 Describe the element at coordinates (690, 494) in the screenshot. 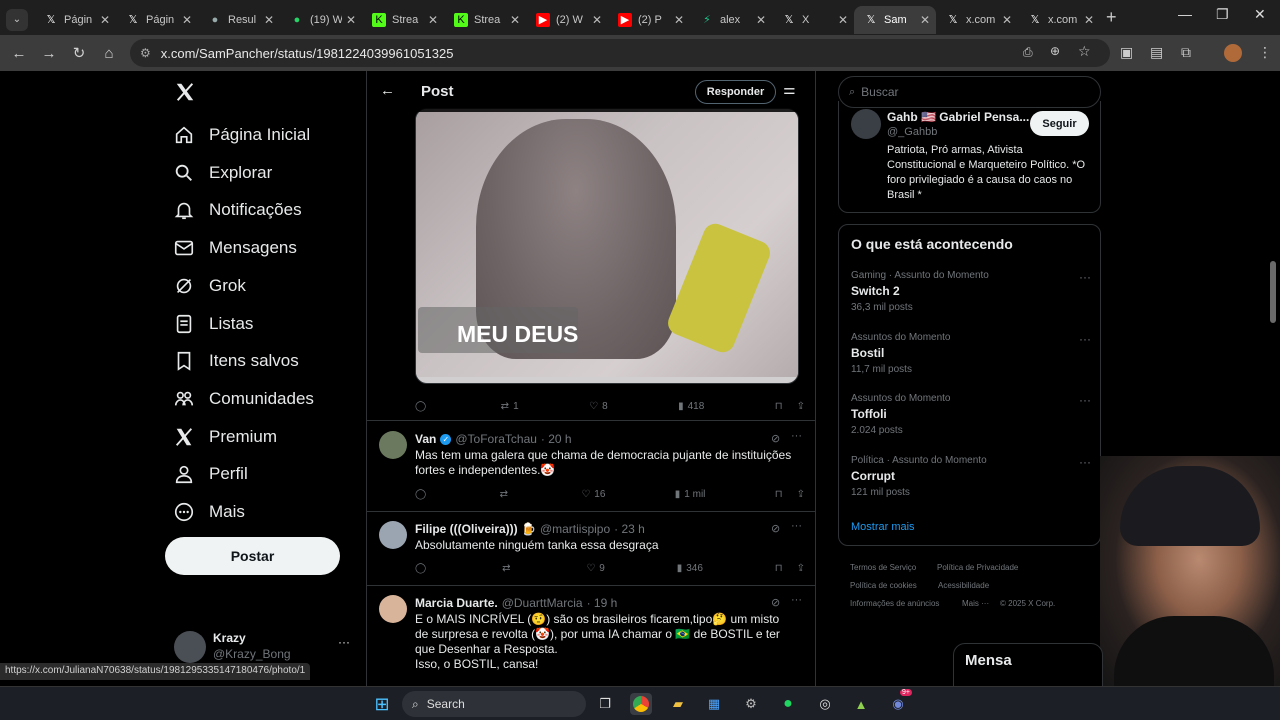

I see `views-action: ▮ 1 mil` at that location.